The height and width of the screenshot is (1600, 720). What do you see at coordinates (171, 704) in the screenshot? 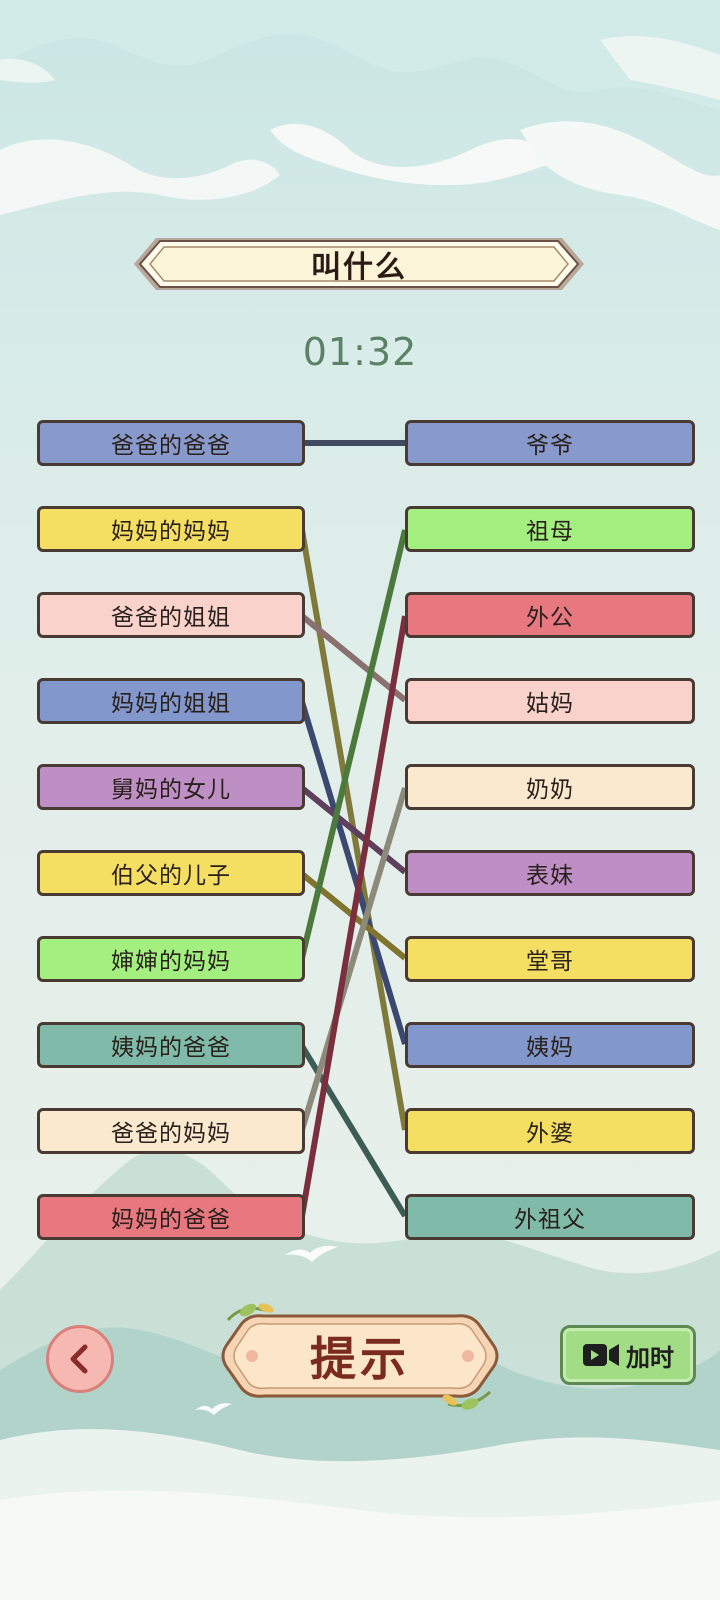
I see `left-item-label: 妈妈的姐姐` at bounding box center [171, 704].